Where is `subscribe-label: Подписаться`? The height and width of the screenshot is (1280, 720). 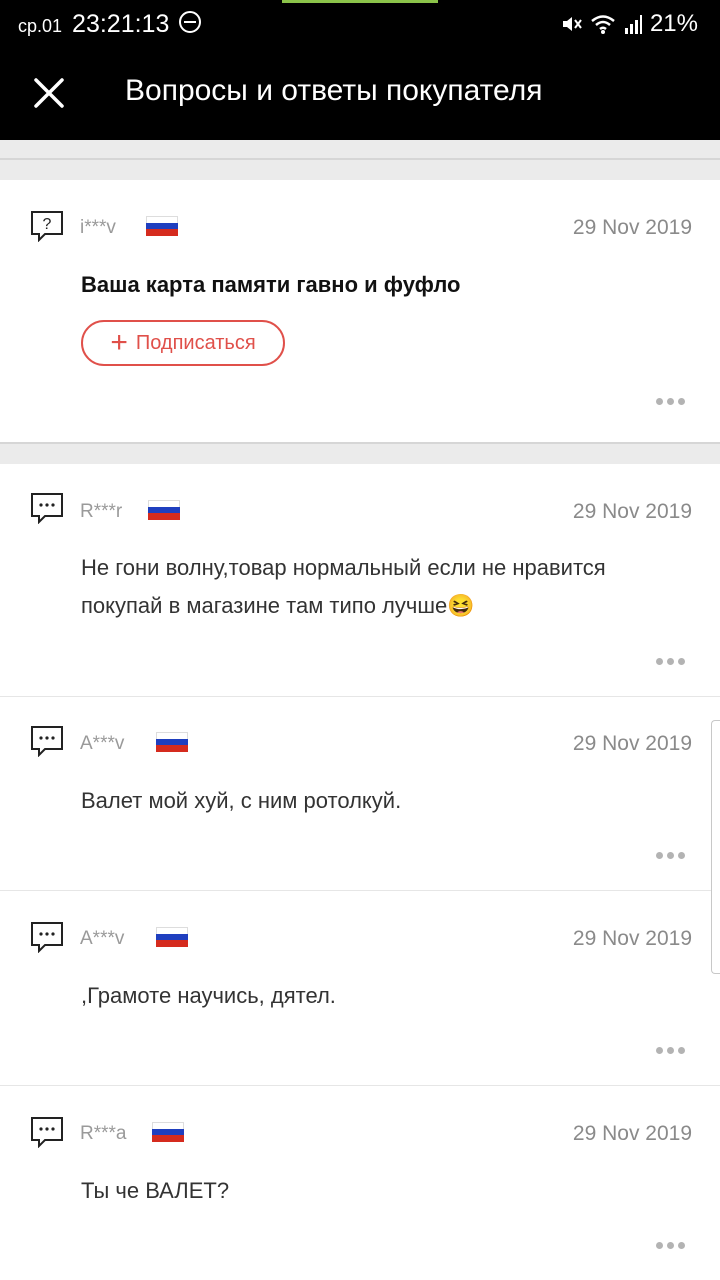
subscribe-label: Подписаться is located at coordinates (195, 342).